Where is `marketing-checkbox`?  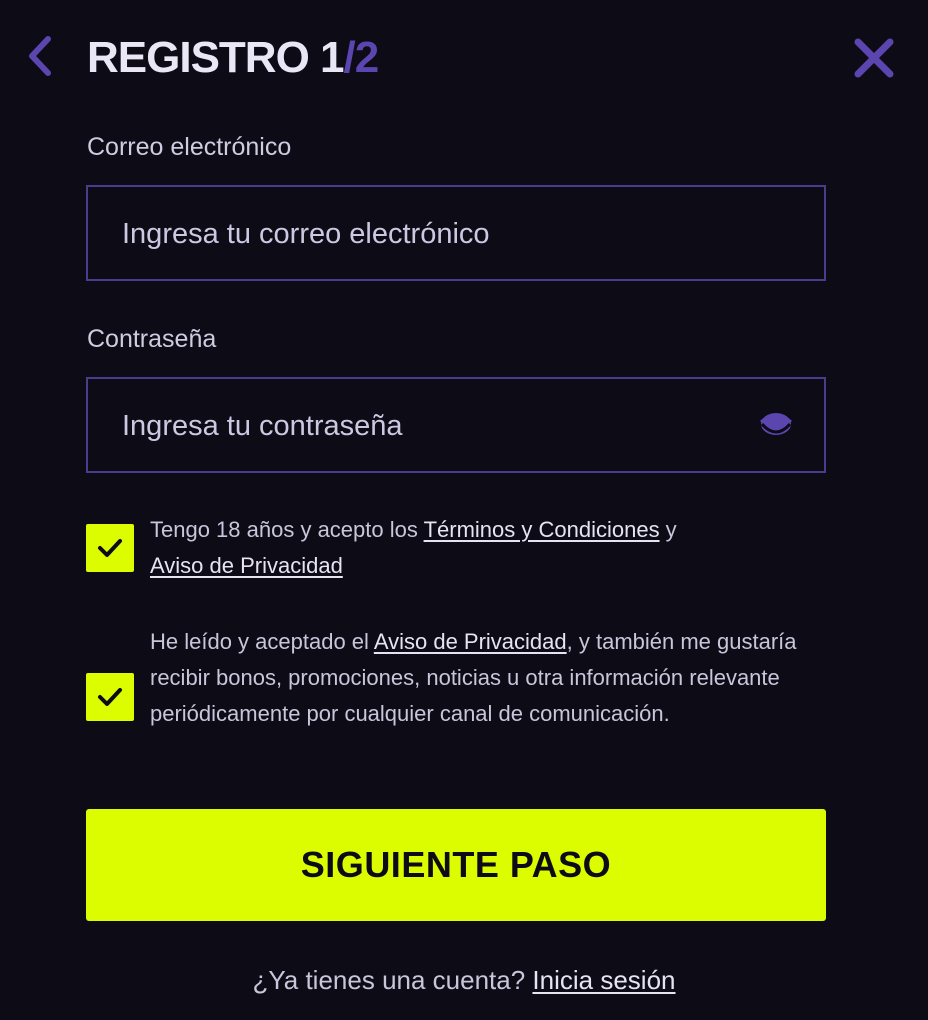
marketing-checkbox is located at coordinates (110, 697).